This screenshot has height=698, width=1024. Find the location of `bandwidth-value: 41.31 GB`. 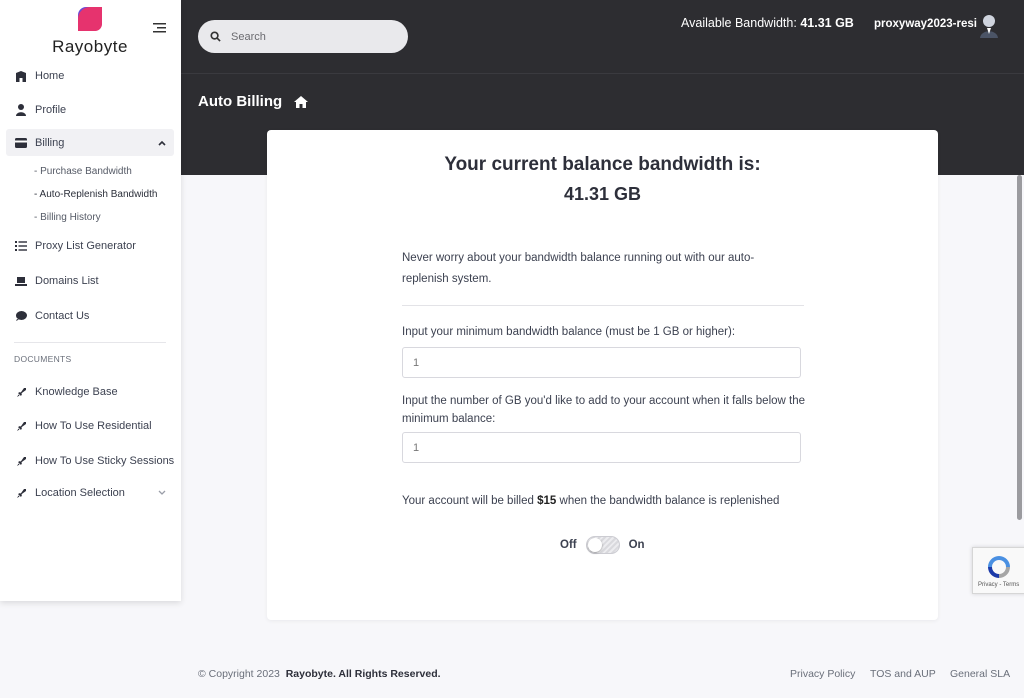

bandwidth-value: 41.31 GB is located at coordinates (827, 23).